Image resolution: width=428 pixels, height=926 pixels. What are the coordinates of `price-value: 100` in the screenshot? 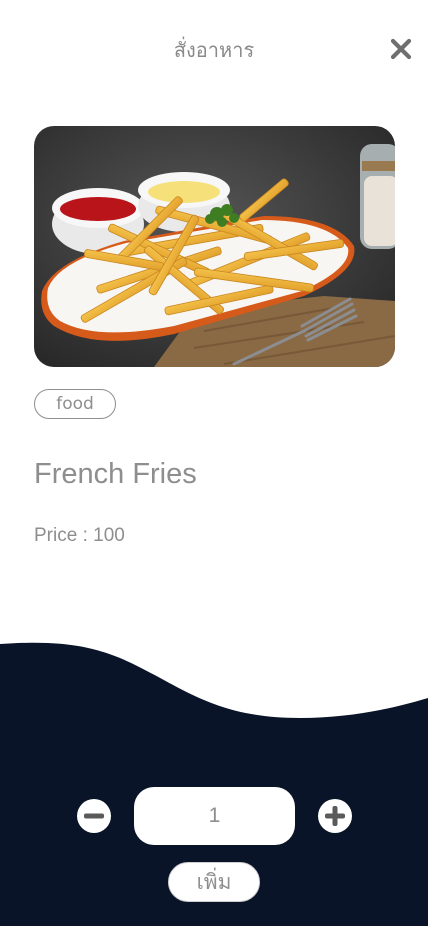 It's located at (109, 535).